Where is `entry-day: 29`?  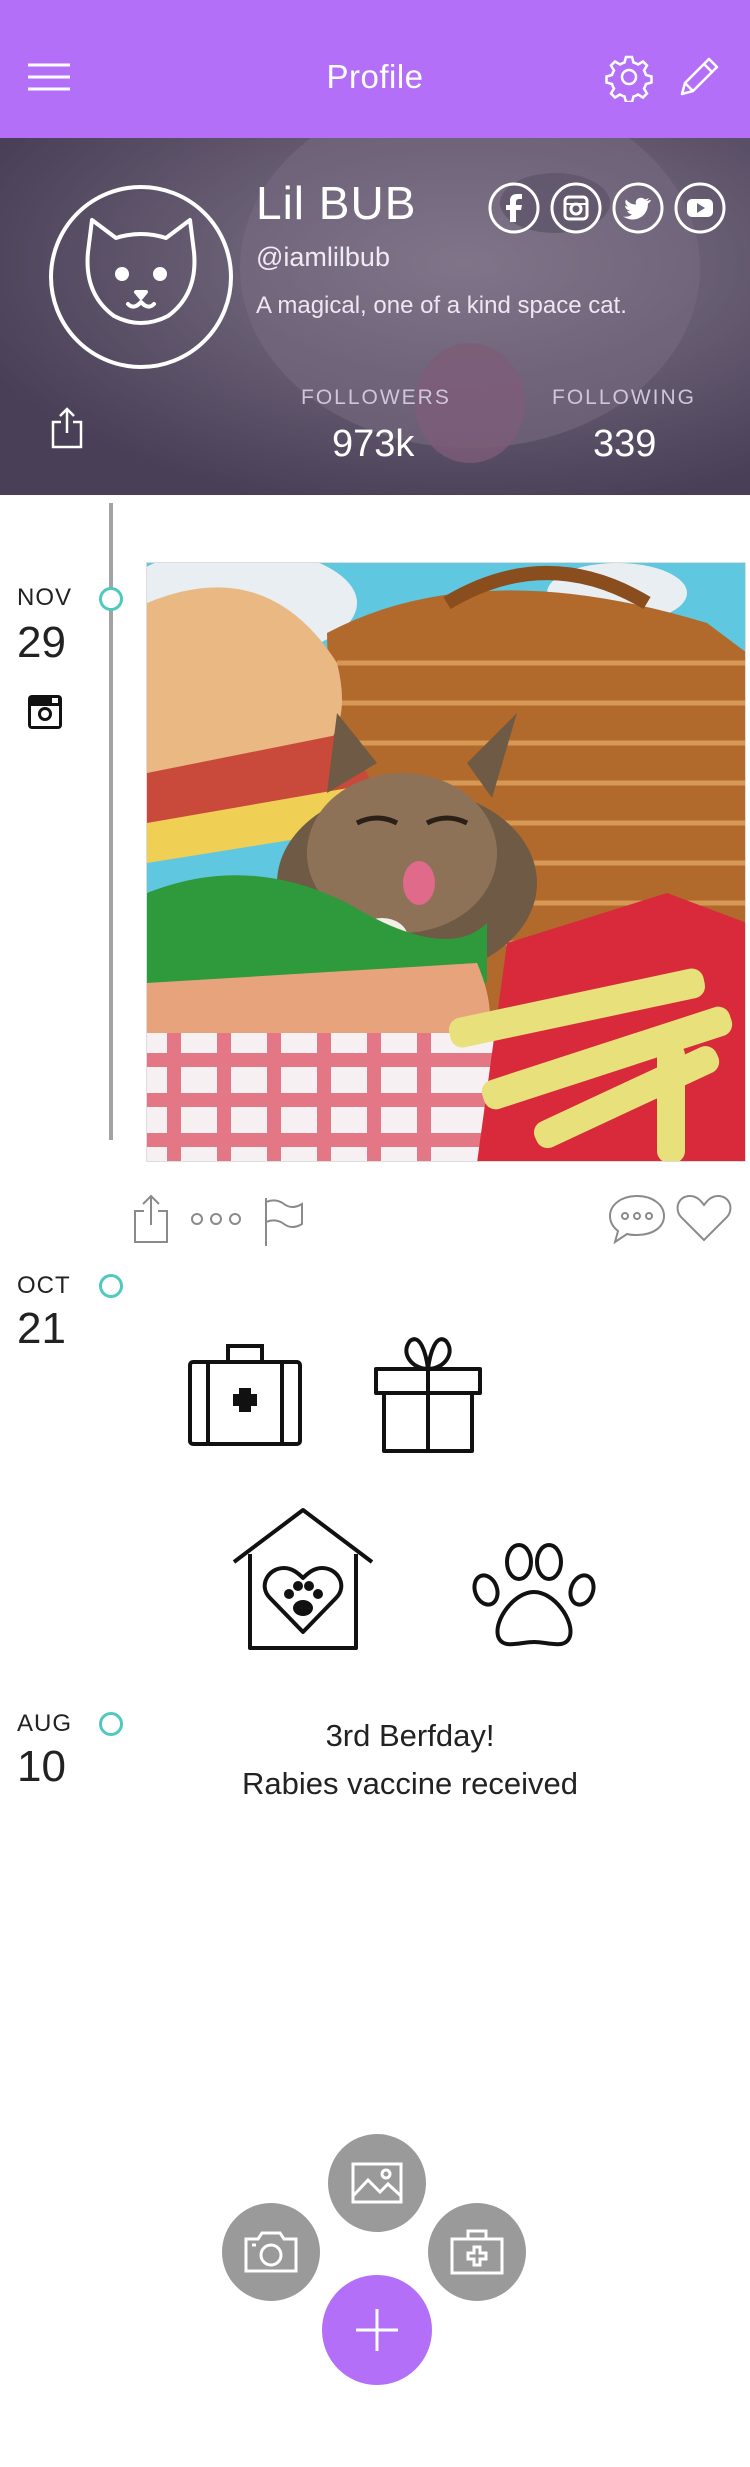
entry-day: 29 is located at coordinates (41, 642).